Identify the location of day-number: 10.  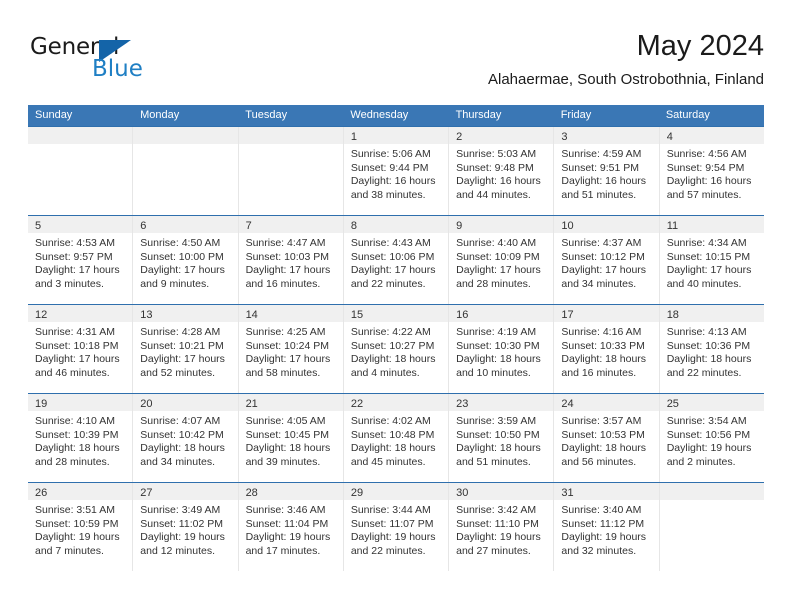
(567, 226).